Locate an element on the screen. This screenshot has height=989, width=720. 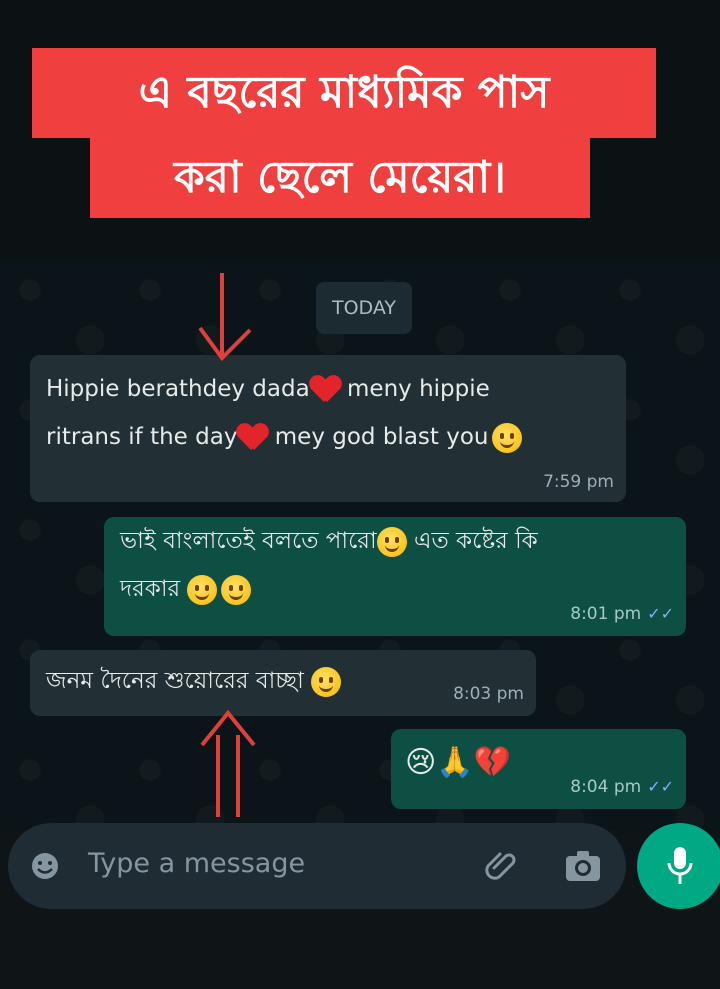
message-text-part: ভাই বাংলাতেই বলতে পারো is located at coordinates (248, 541).